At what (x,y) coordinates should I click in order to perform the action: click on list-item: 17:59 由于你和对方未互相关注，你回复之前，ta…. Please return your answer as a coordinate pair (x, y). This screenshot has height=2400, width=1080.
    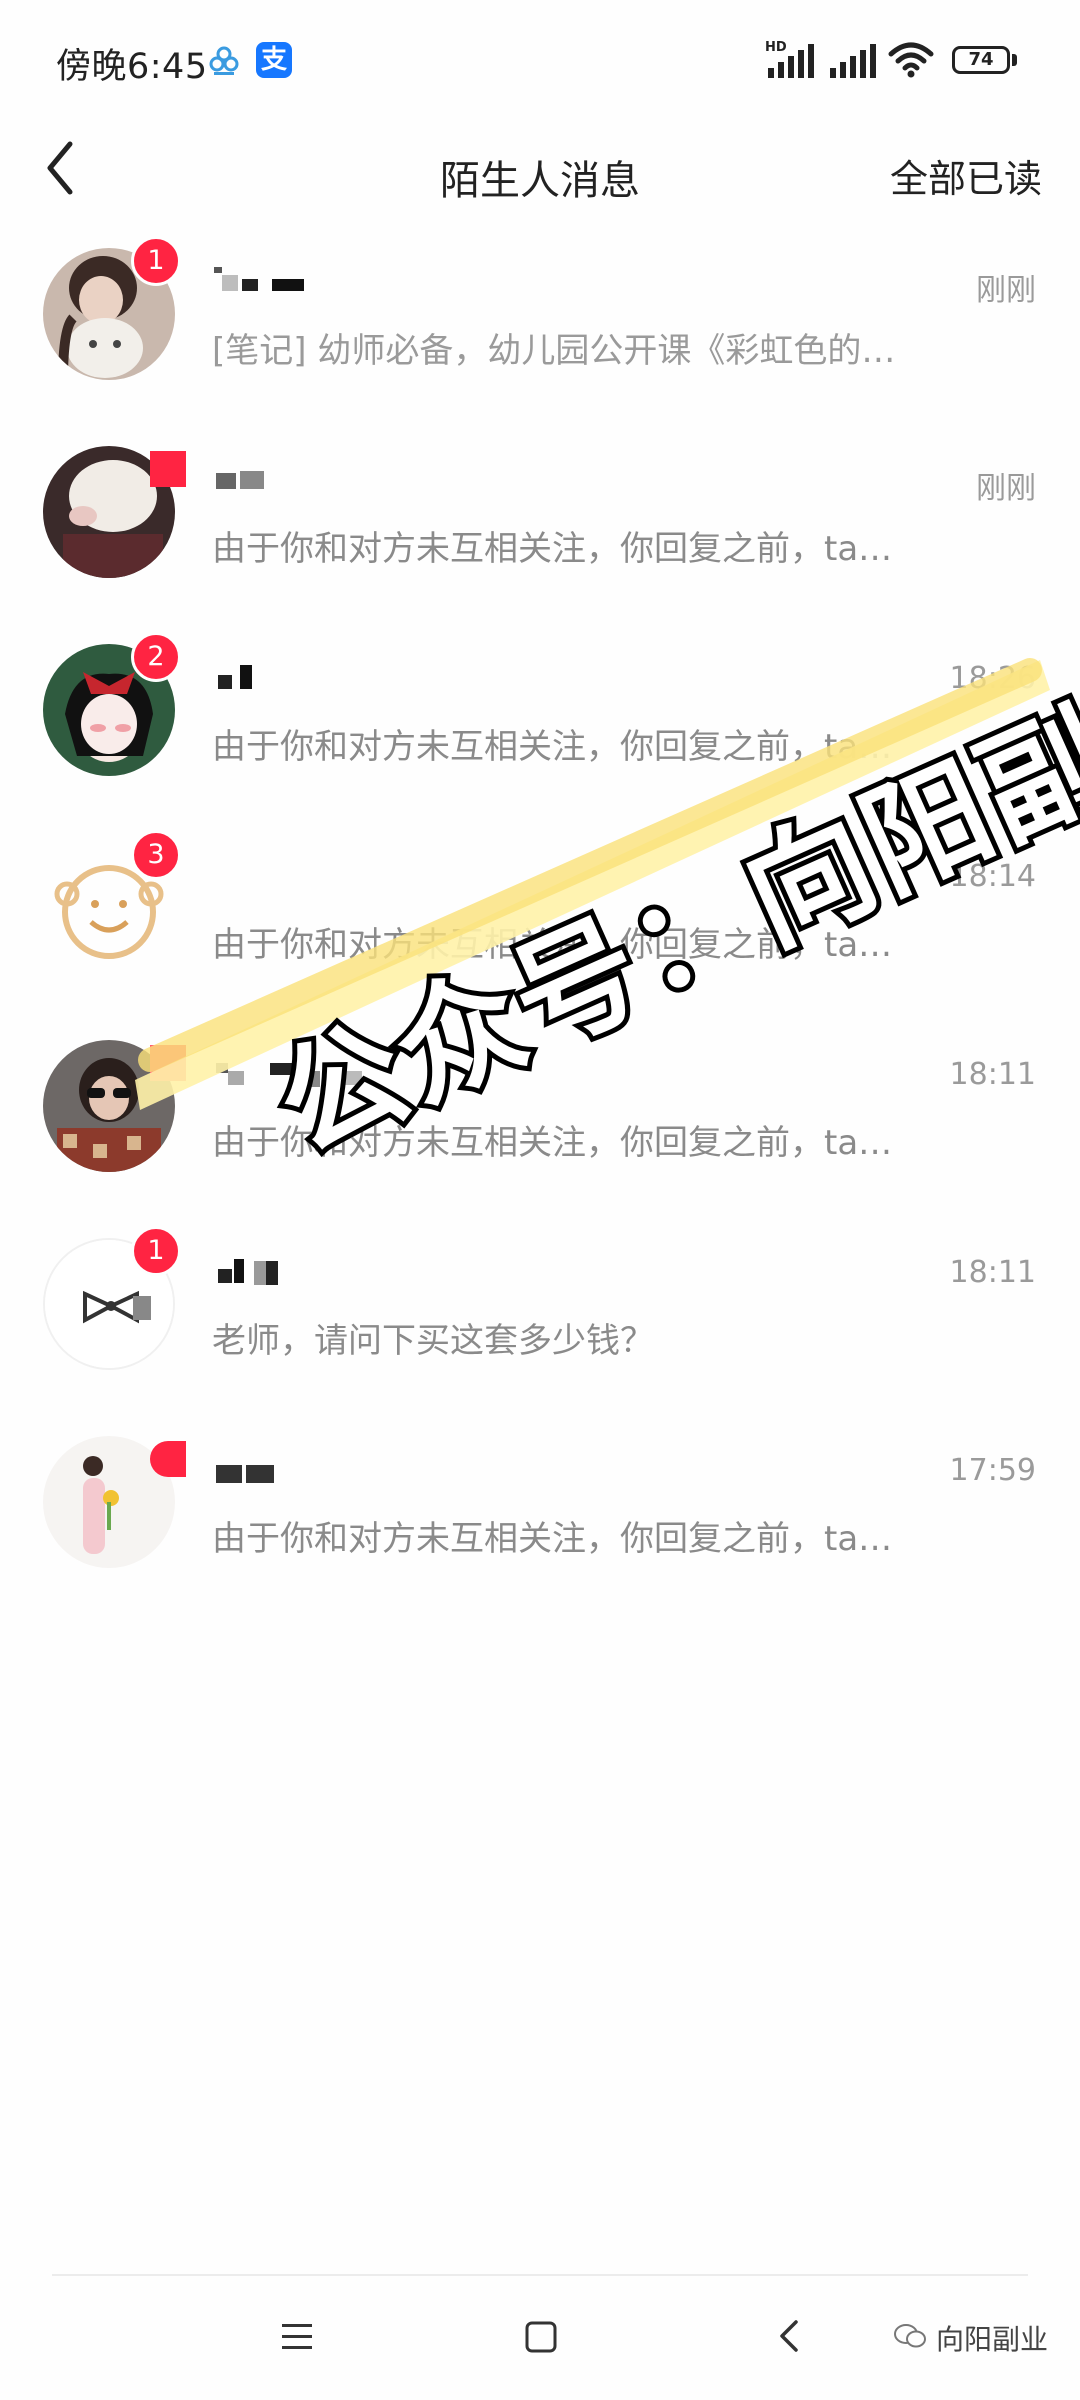
    Looking at the image, I should click on (540, 1512).